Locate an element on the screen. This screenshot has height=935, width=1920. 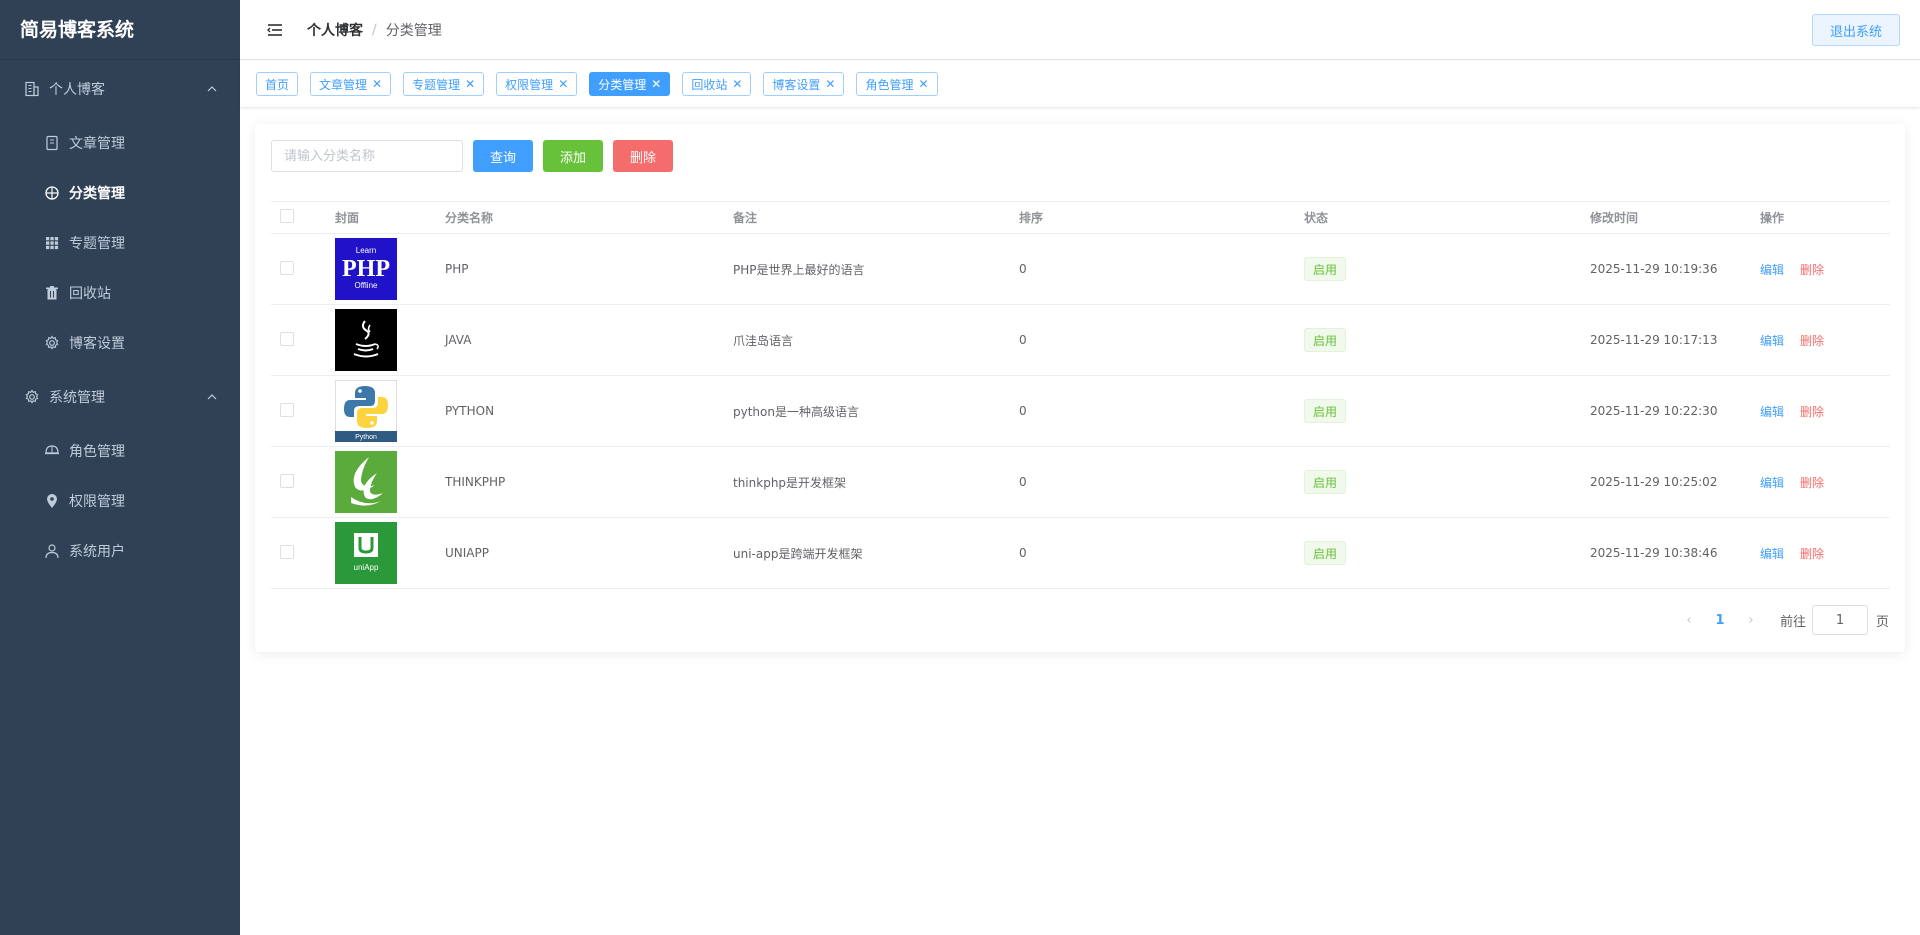
hamburger-icon is located at coordinates (275, 30).